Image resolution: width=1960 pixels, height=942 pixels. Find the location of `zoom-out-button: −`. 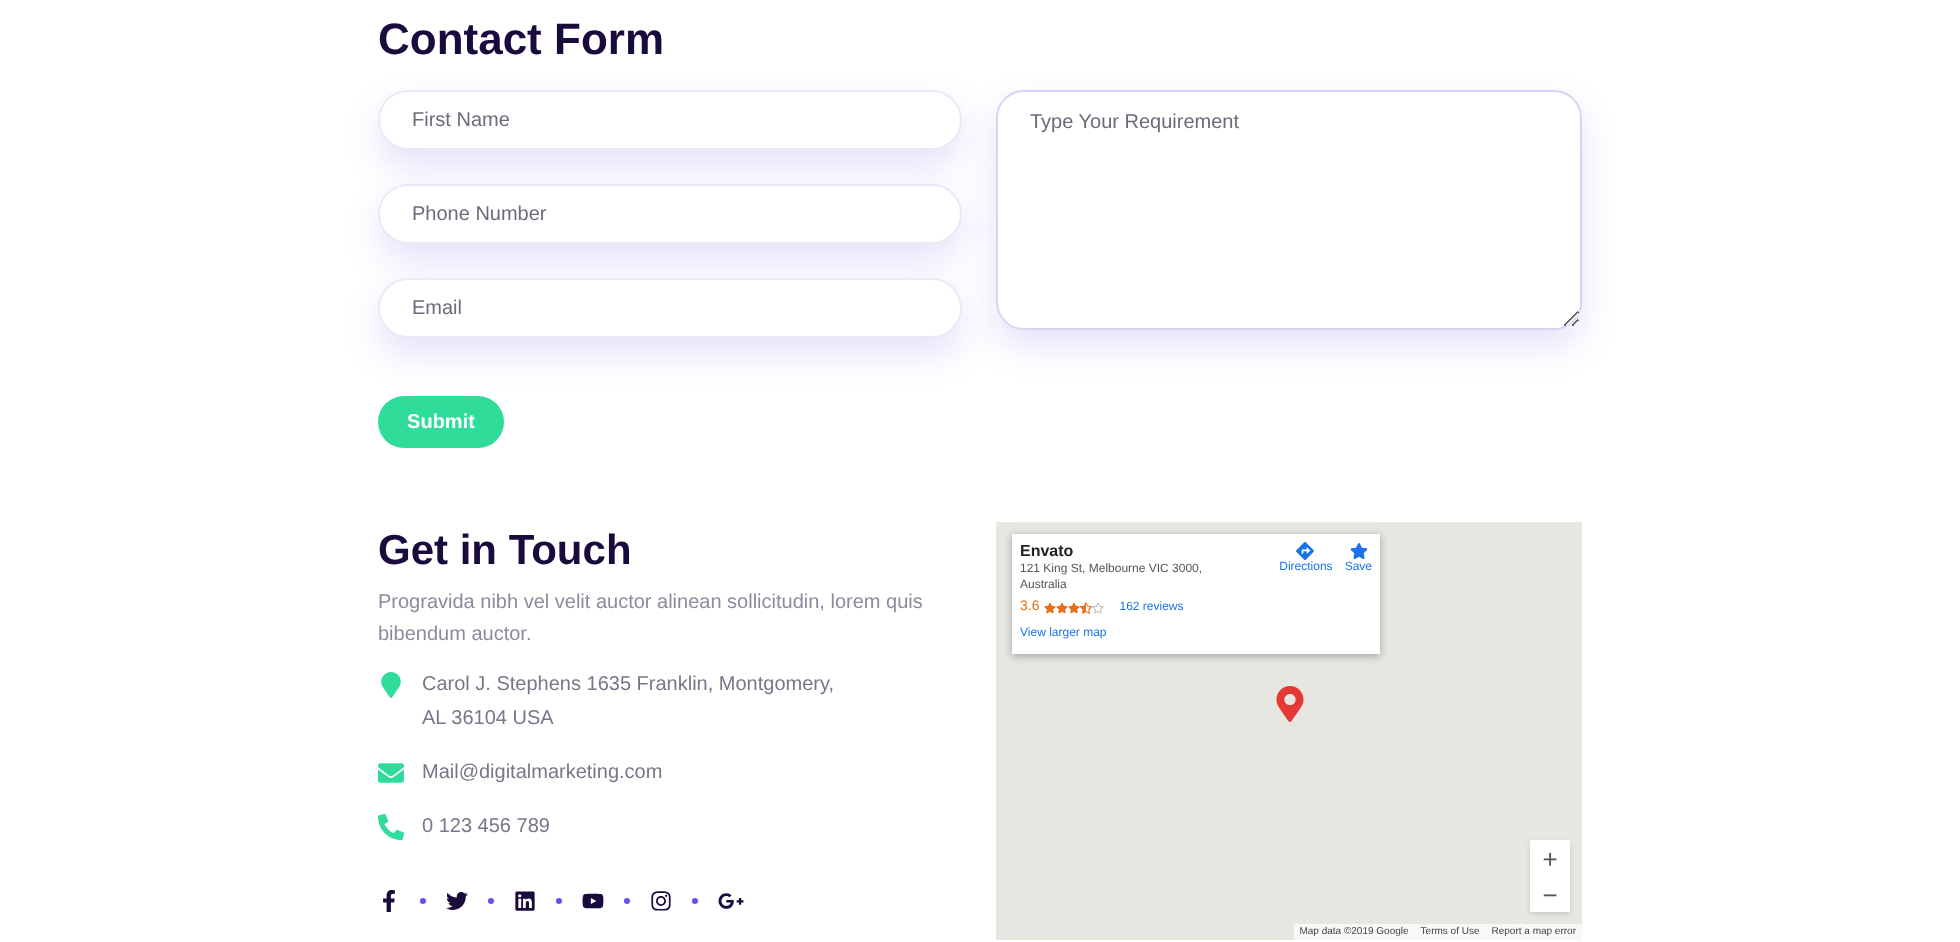

zoom-out-button: − is located at coordinates (1550, 894).